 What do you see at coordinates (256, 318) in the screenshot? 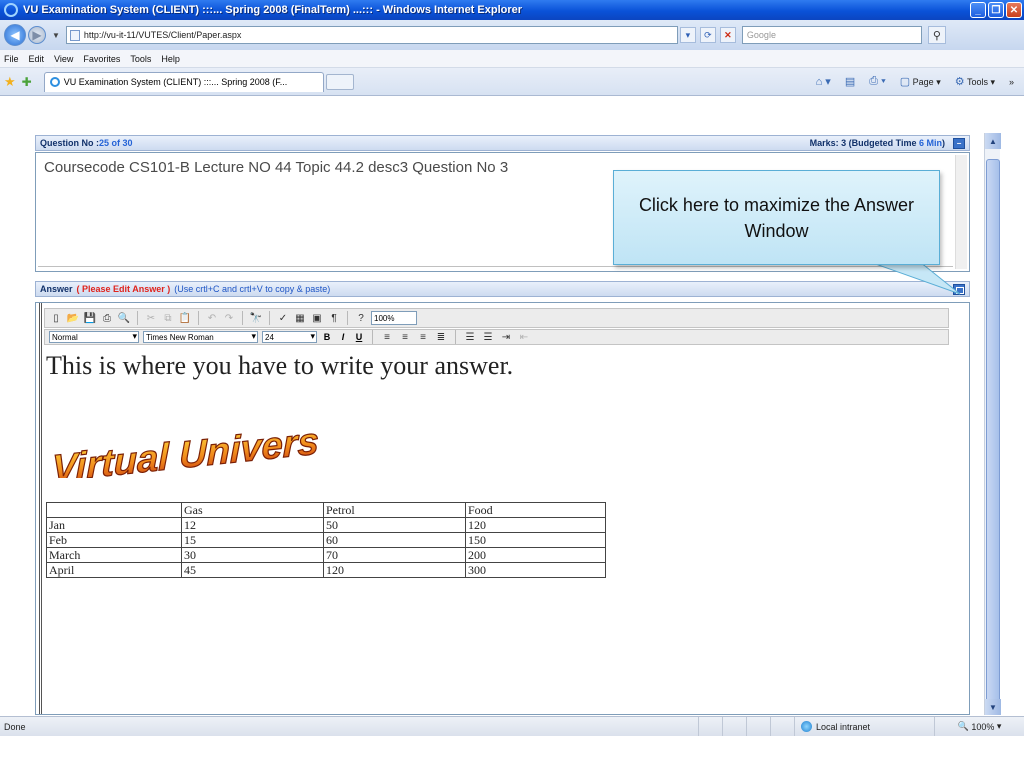
I see `find-icon: 🔭` at bounding box center [256, 318].